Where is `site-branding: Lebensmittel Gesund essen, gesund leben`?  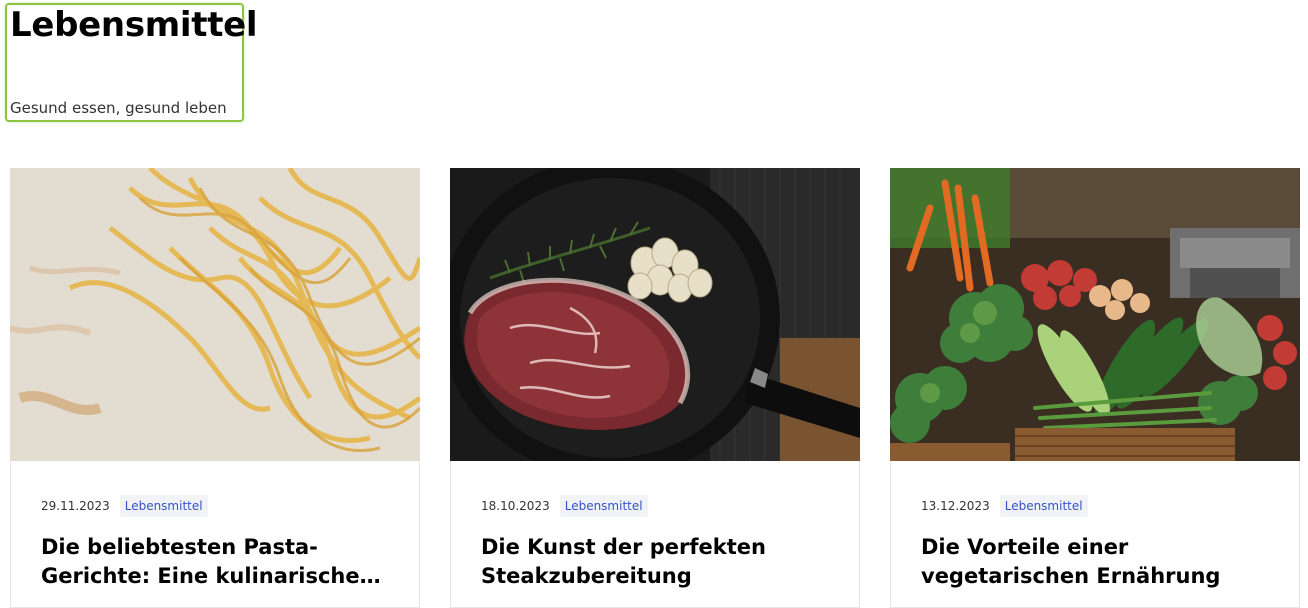
site-branding: Lebensmittel Gesund essen, gesund leben is located at coordinates (131, 62).